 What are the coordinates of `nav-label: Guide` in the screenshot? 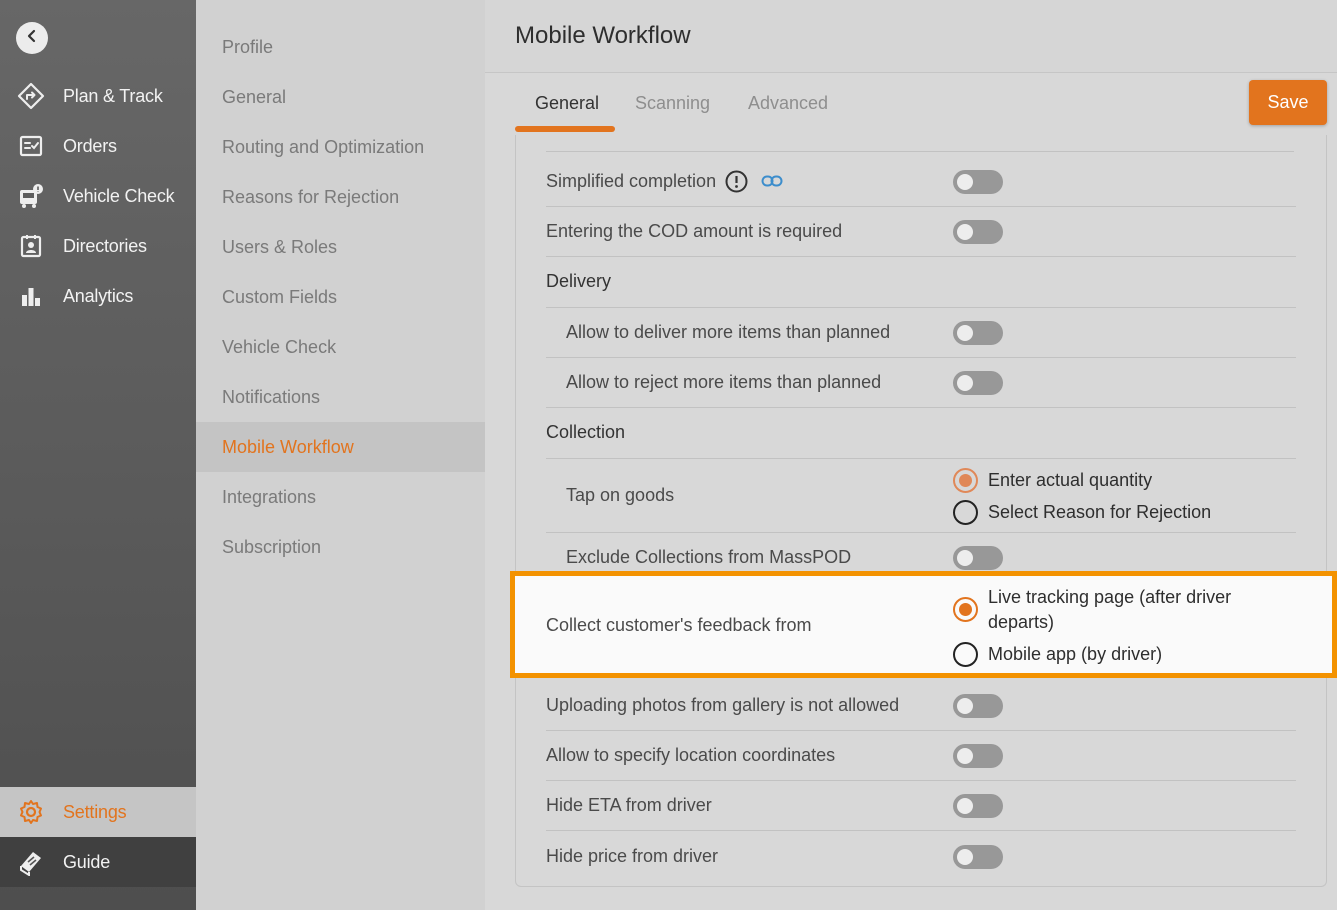 It's located at (87, 861).